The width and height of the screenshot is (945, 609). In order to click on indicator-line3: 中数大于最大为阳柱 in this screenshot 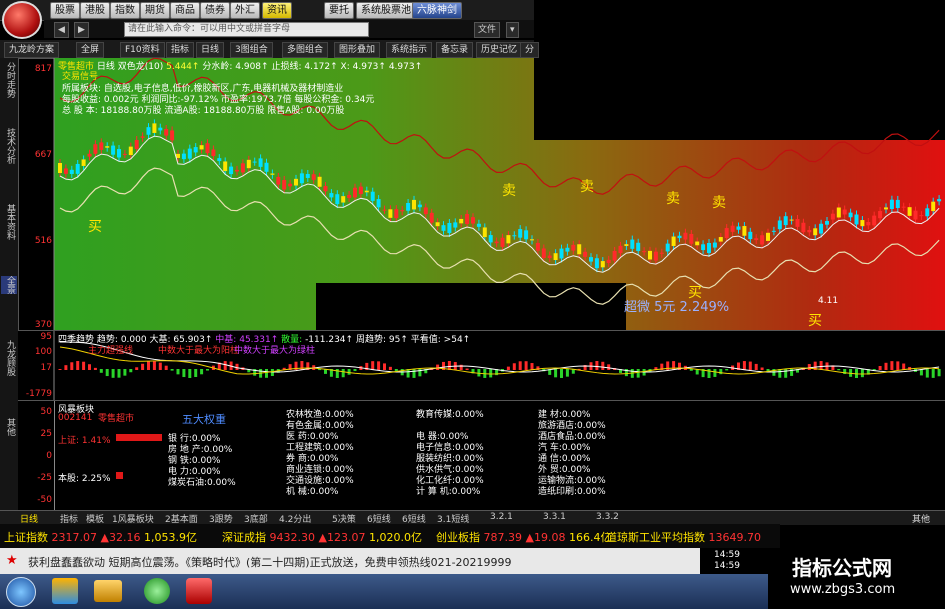, I will do `click(199, 351)`.